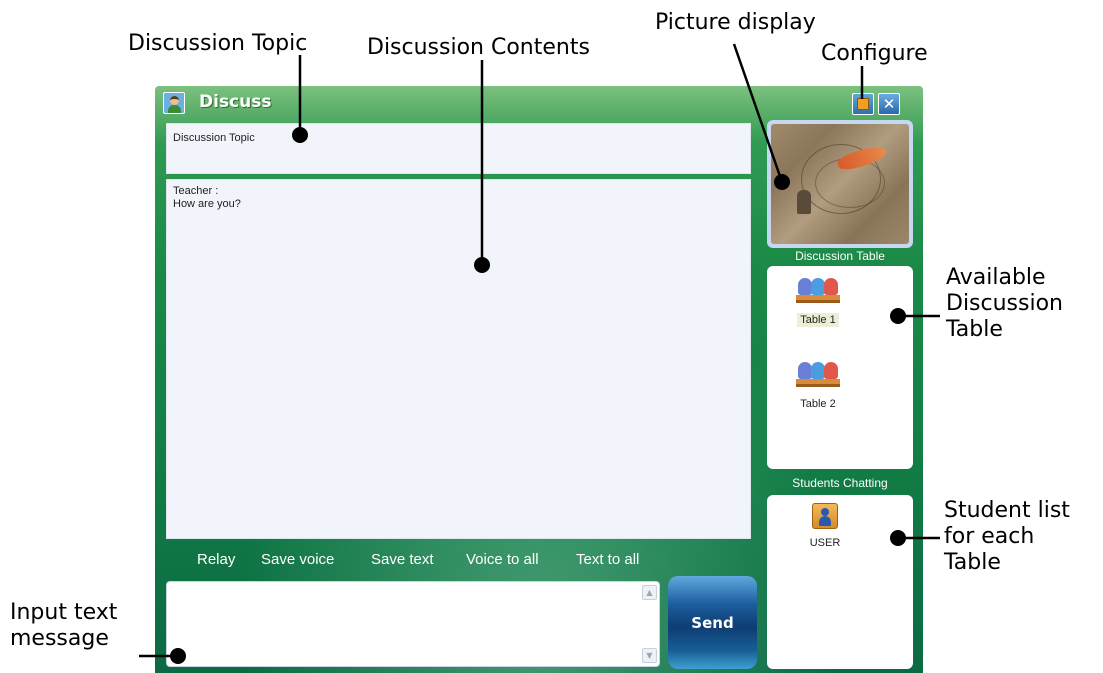 Image resolution: width=1103 pixels, height=673 pixels. I want to click on input-scrollbar: ▲ ▼, so click(649, 624).